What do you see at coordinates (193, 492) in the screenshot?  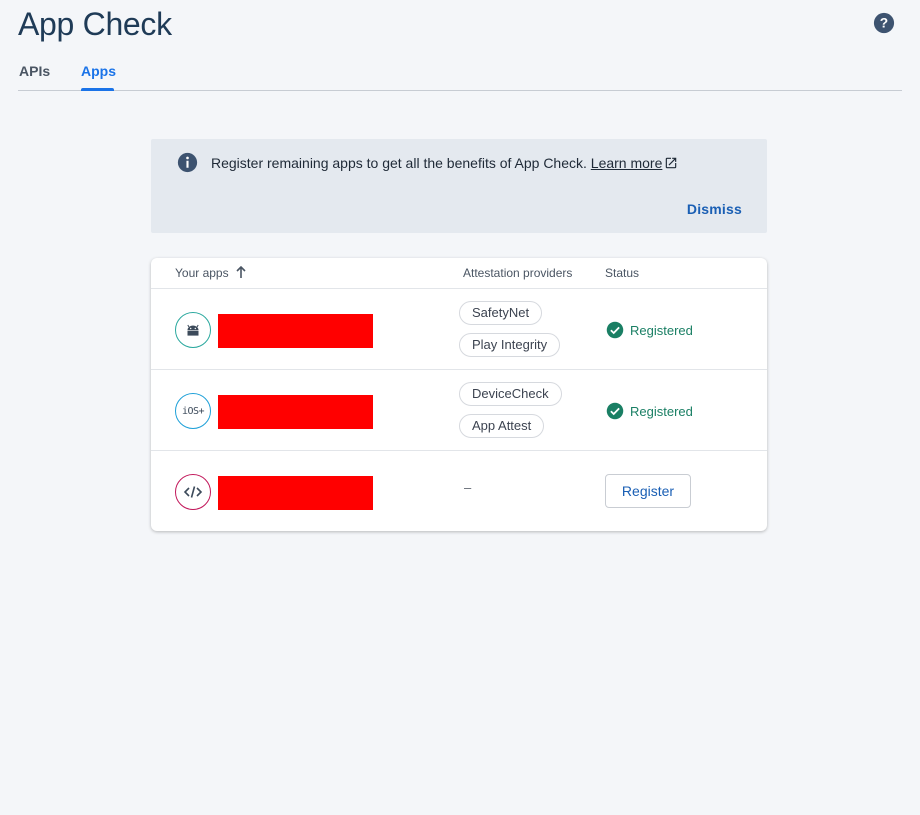 I see `code-icon` at bounding box center [193, 492].